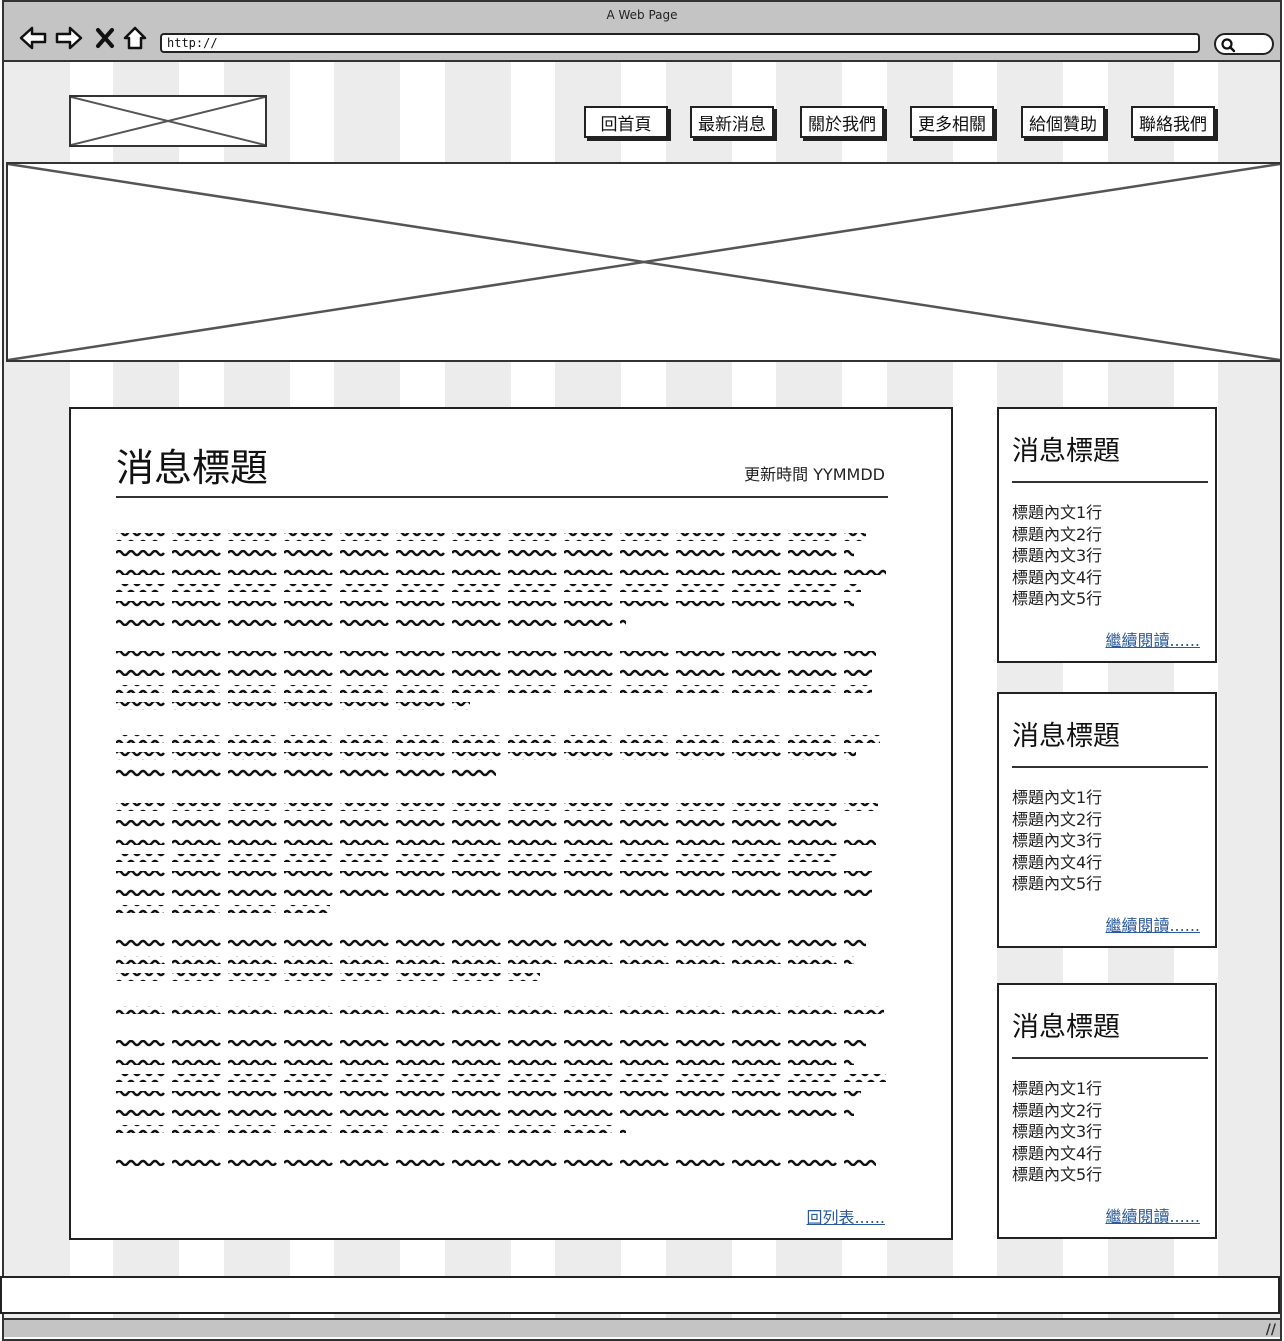  Describe the element at coordinates (69, 38) in the screenshot. I see `forward-arrow-icon` at that location.